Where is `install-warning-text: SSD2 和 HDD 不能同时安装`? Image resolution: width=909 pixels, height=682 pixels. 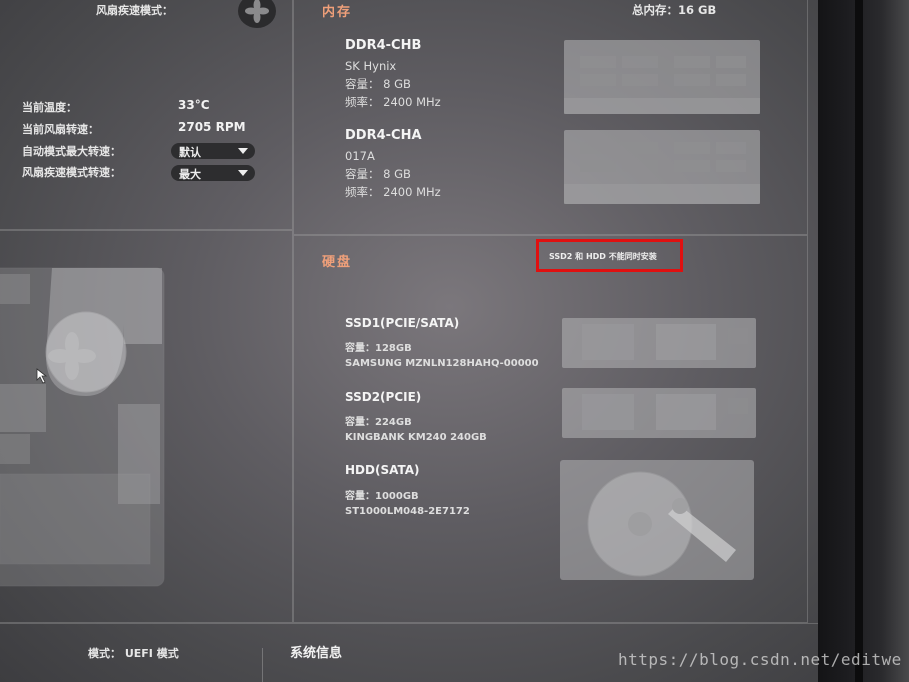 install-warning-text: SSD2 和 HDD 不能同时安装 is located at coordinates (603, 256).